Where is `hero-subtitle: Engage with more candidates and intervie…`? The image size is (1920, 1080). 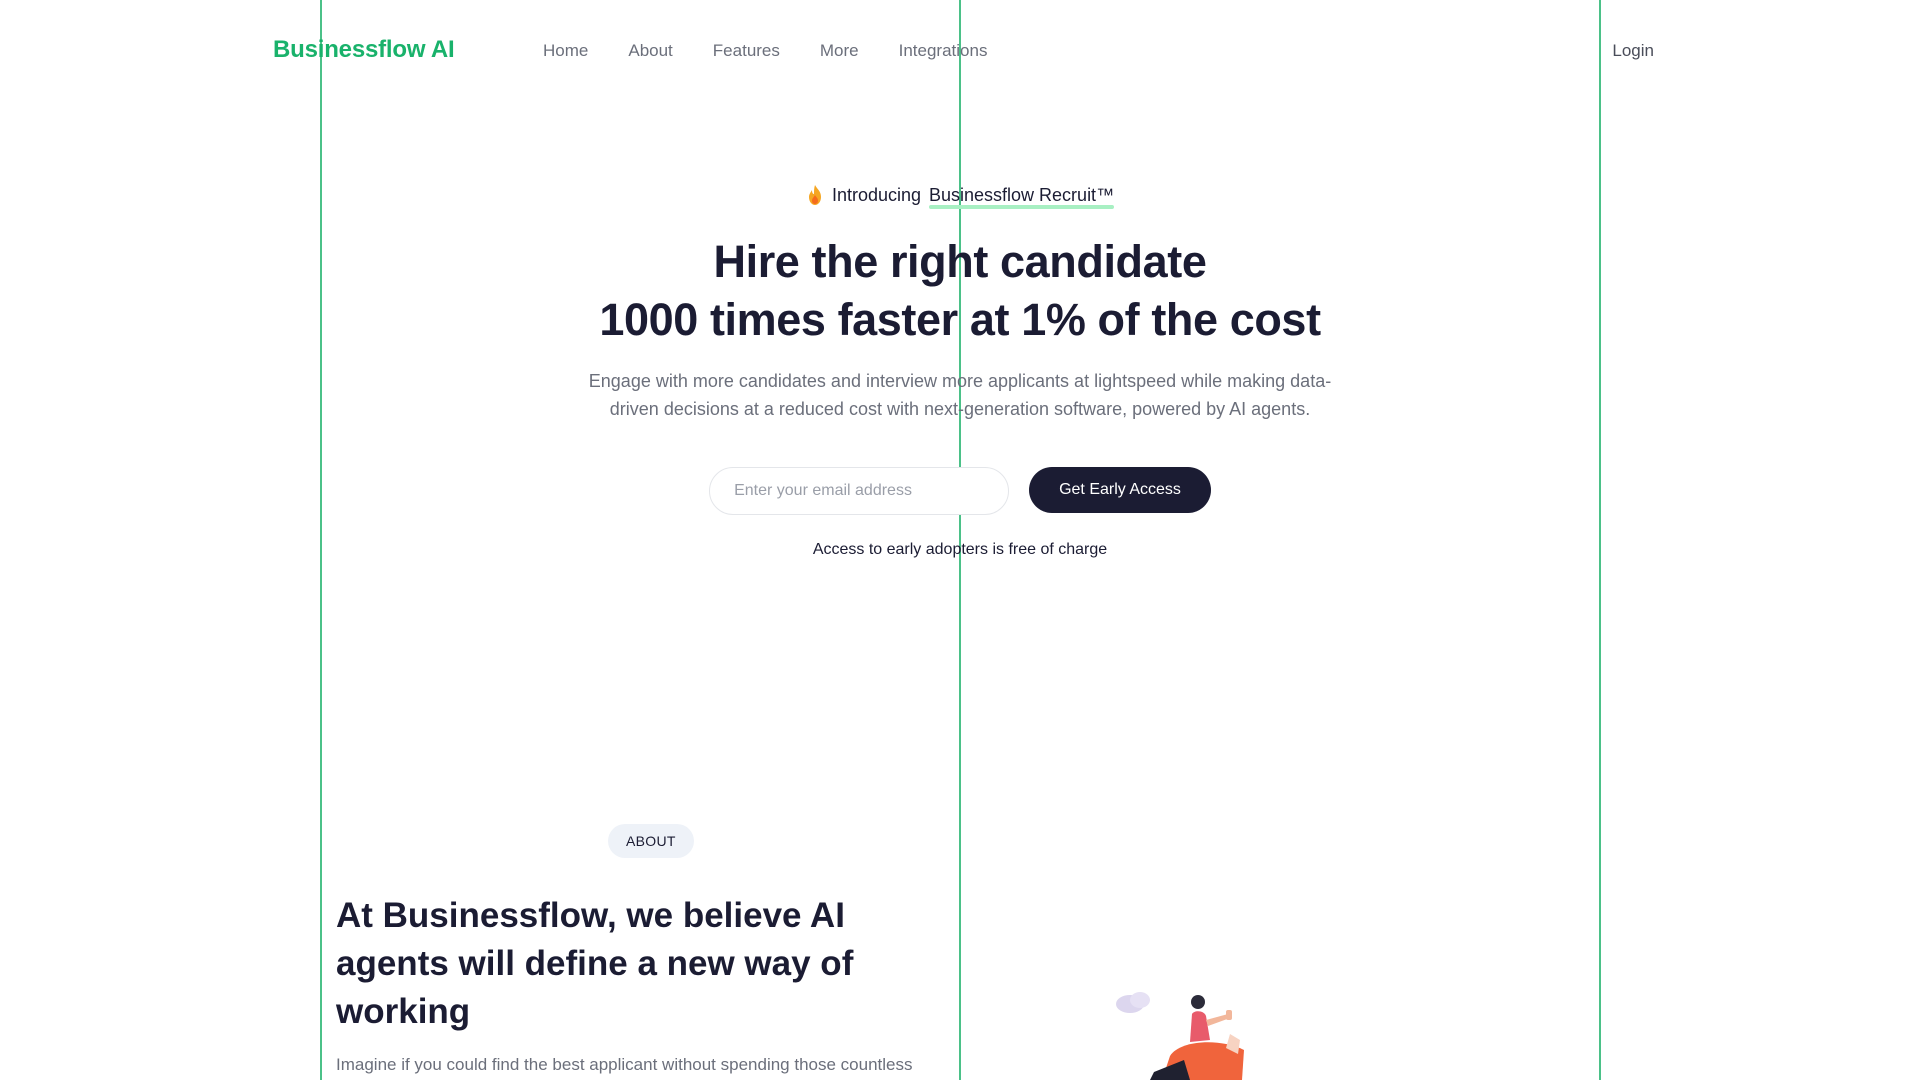
hero-subtitle: Engage with more candidates and intervie… is located at coordinates (960, 395).